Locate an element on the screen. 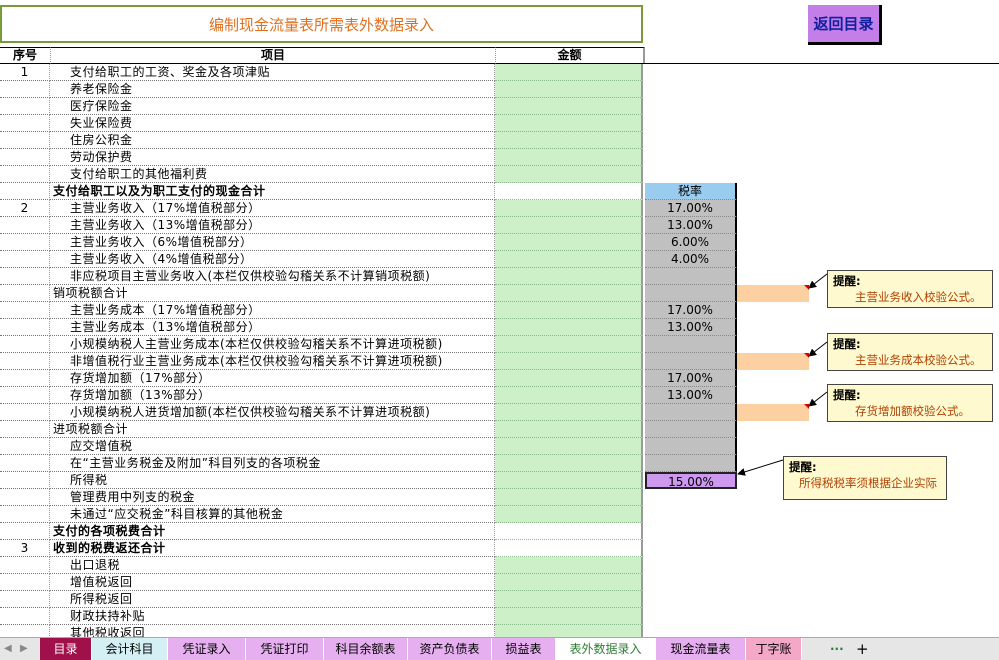 The height and width of the screenshot is (660, 999). item-label: 主营业务收入（13%增值税部分） is located at coordinates (272, 225).